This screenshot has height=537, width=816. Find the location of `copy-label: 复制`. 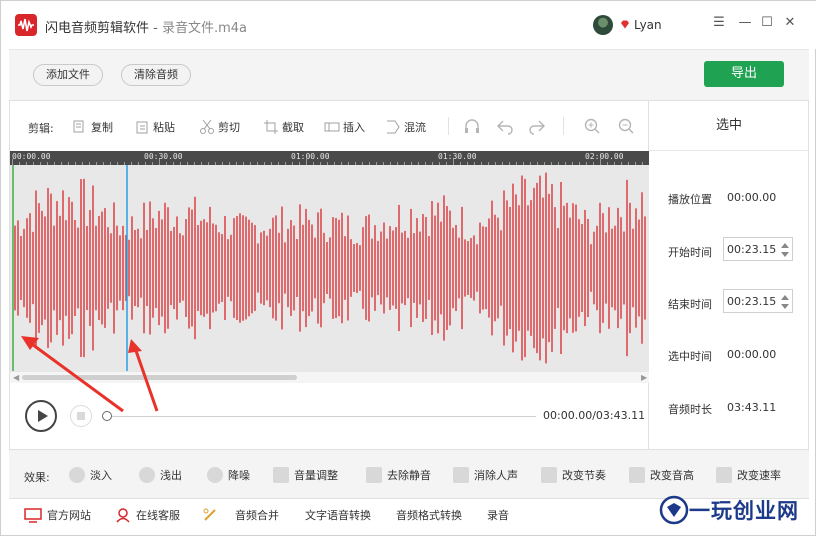

copy-label: 复制 is located at coordinates (102, 127).